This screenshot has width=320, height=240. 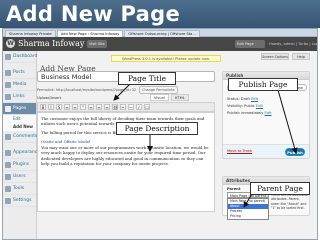 I want to click on sidebar-subitem-add-new: Add New, so click(x=19, y=127).